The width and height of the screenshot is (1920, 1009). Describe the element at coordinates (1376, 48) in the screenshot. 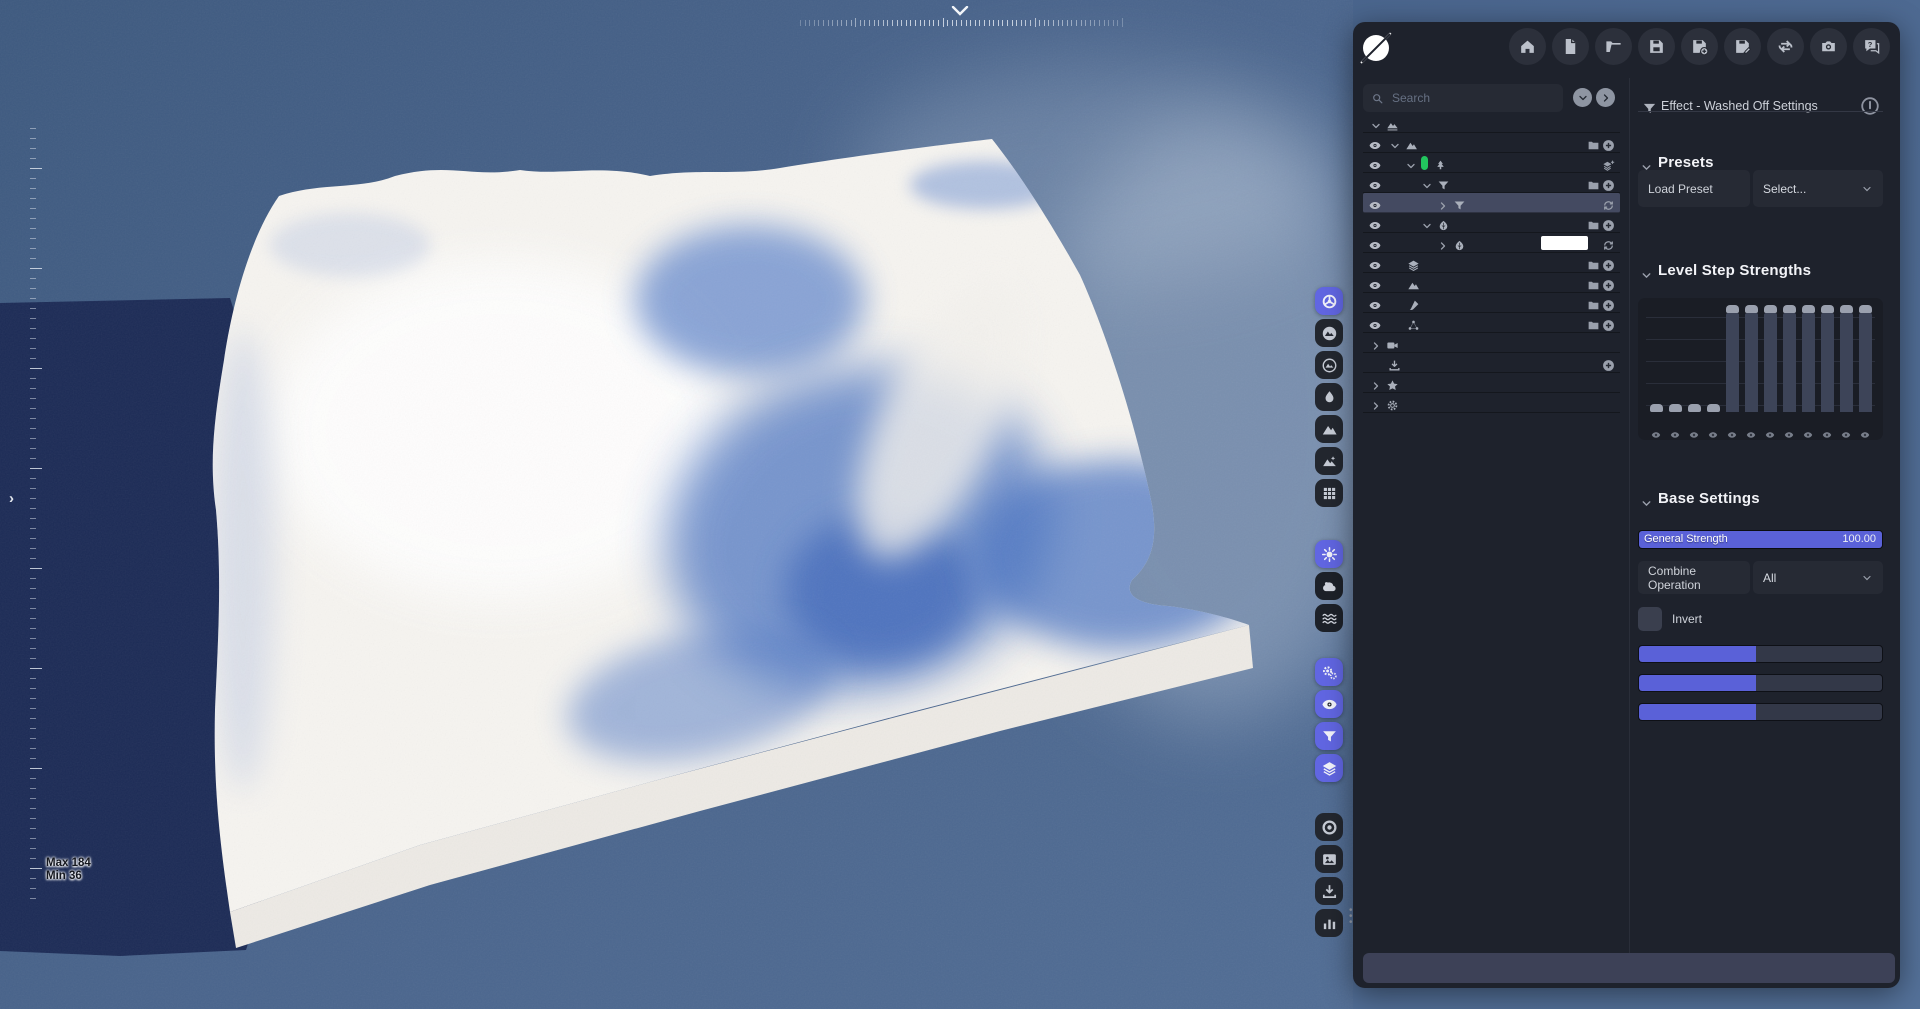

I see `app-logo` at that location.